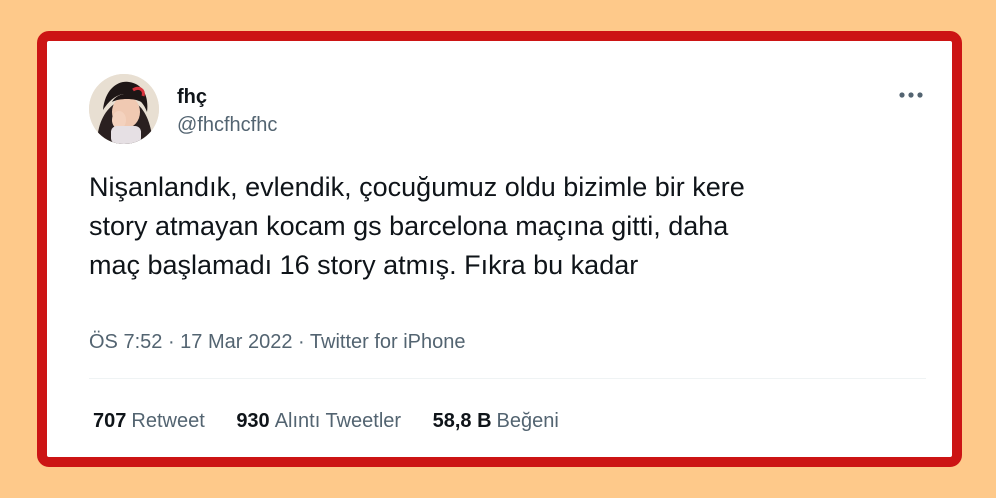  I want to click on quotes-stat: 930 Alıntı Tweetler, so click(318, 421).